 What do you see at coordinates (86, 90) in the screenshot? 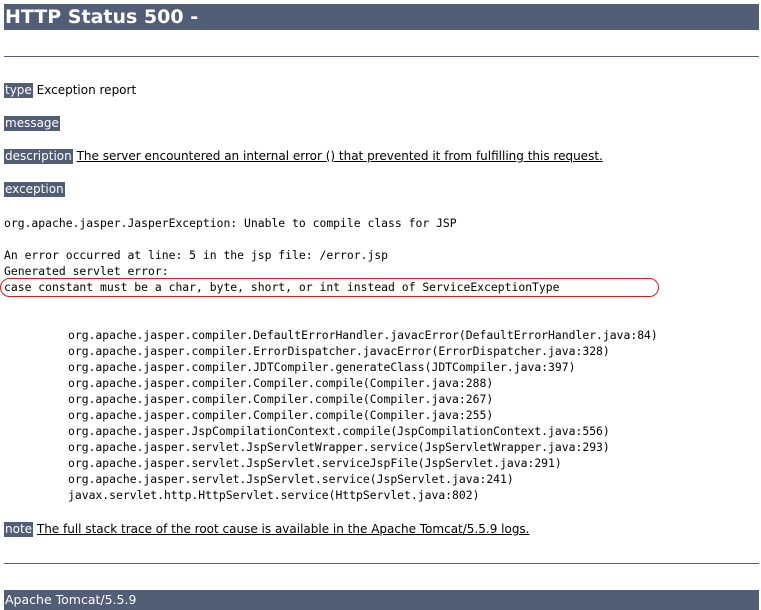
I see `type-value: Exception report` at bounding box center [86, 90].